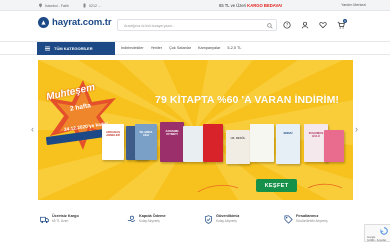 The image size is (390, 244). I want to click on tag-icon, so click(288, 219).